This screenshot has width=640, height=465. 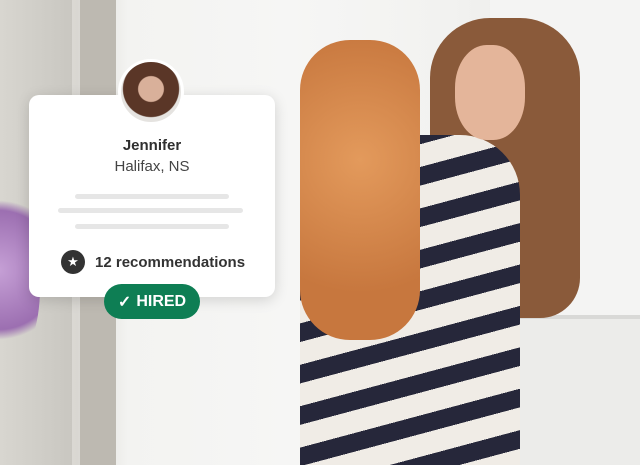 I want to click on profile-name: Jennifer, so click(x=152, y=145).